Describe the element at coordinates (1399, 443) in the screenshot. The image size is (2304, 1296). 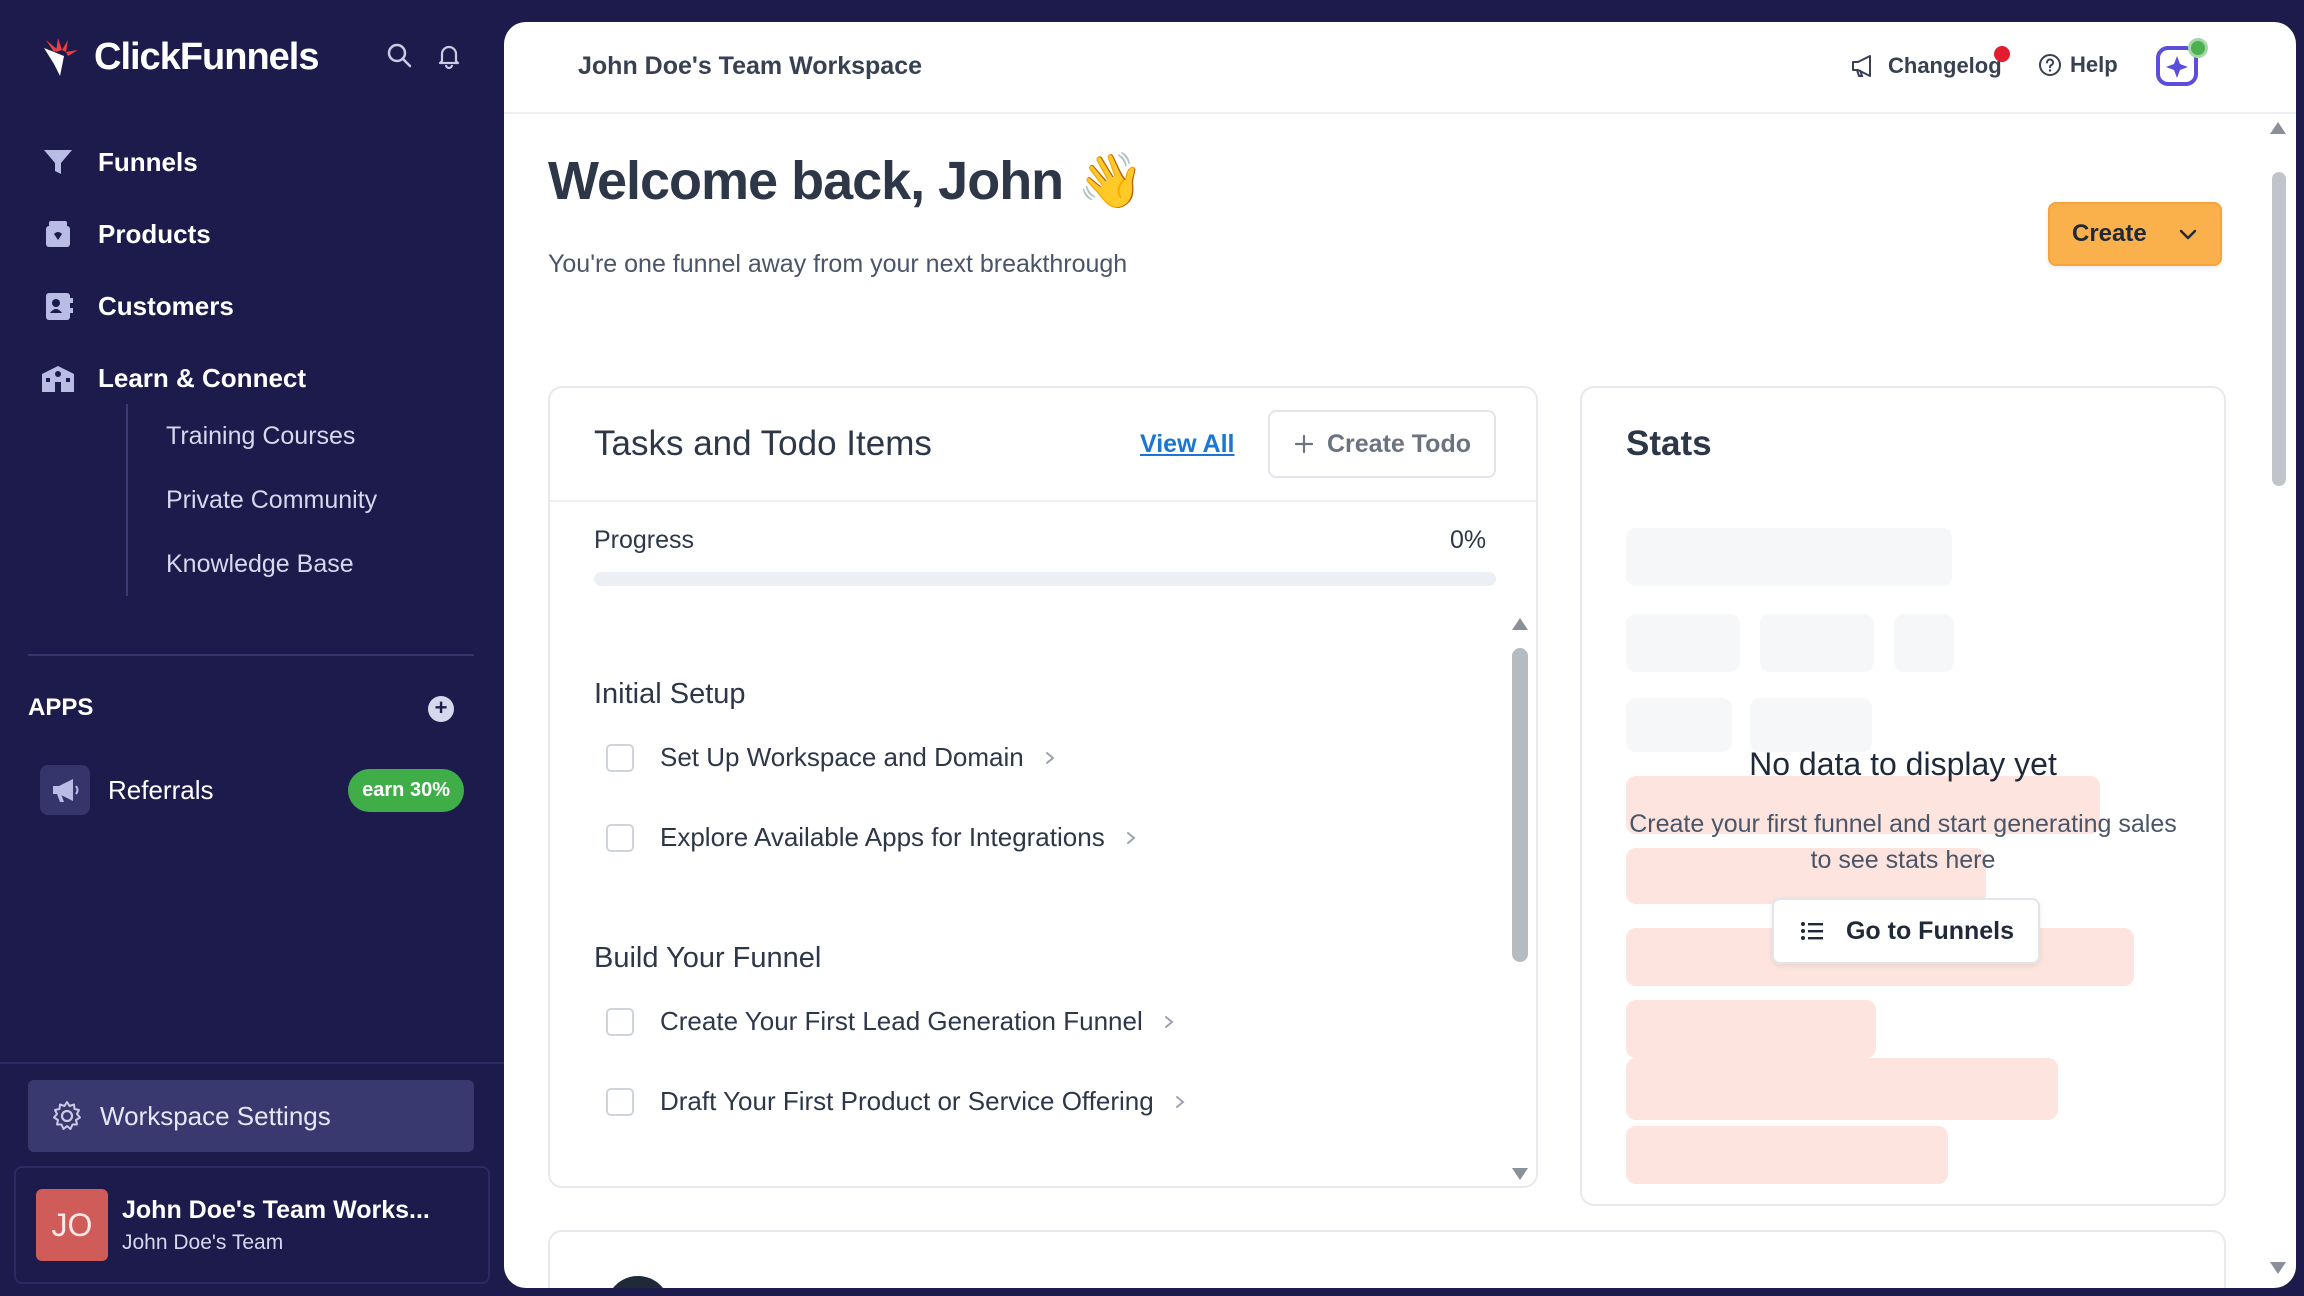
I see `create-todo-label: Create Todo` at that location.